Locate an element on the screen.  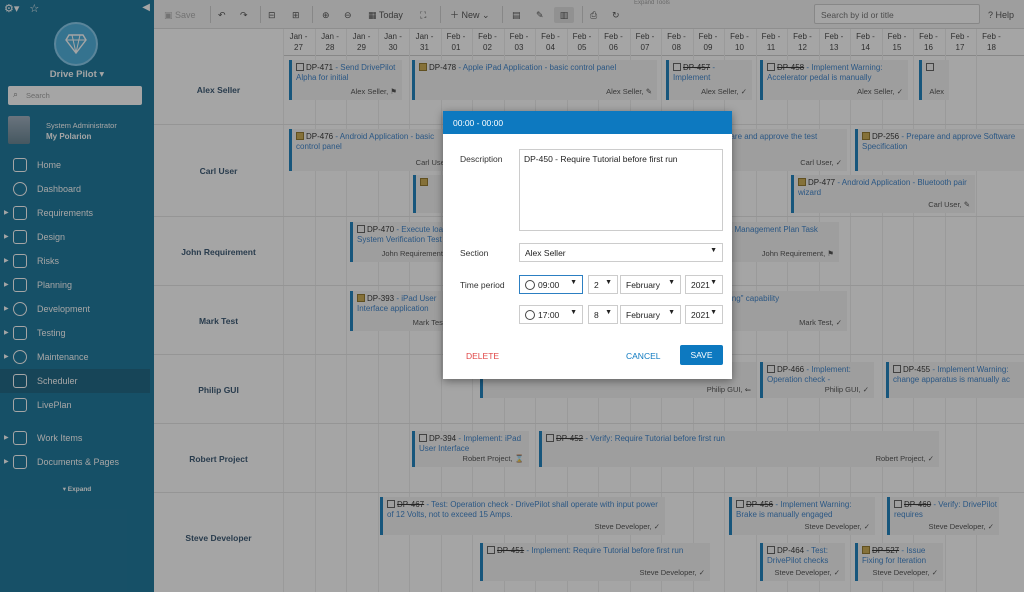
start-day-select: 2 ▼ is located at coordinates (603, 284).